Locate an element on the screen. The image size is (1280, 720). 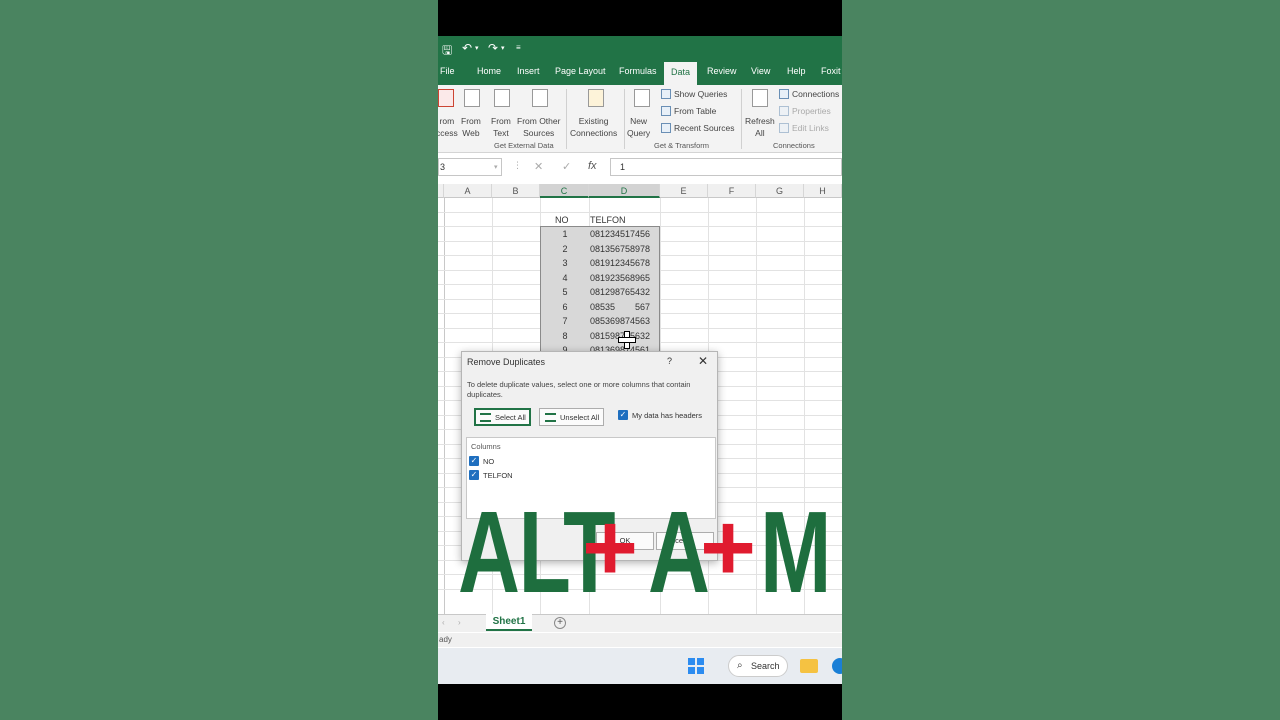
file-explorer-icon is located at coordinates (809, 666).